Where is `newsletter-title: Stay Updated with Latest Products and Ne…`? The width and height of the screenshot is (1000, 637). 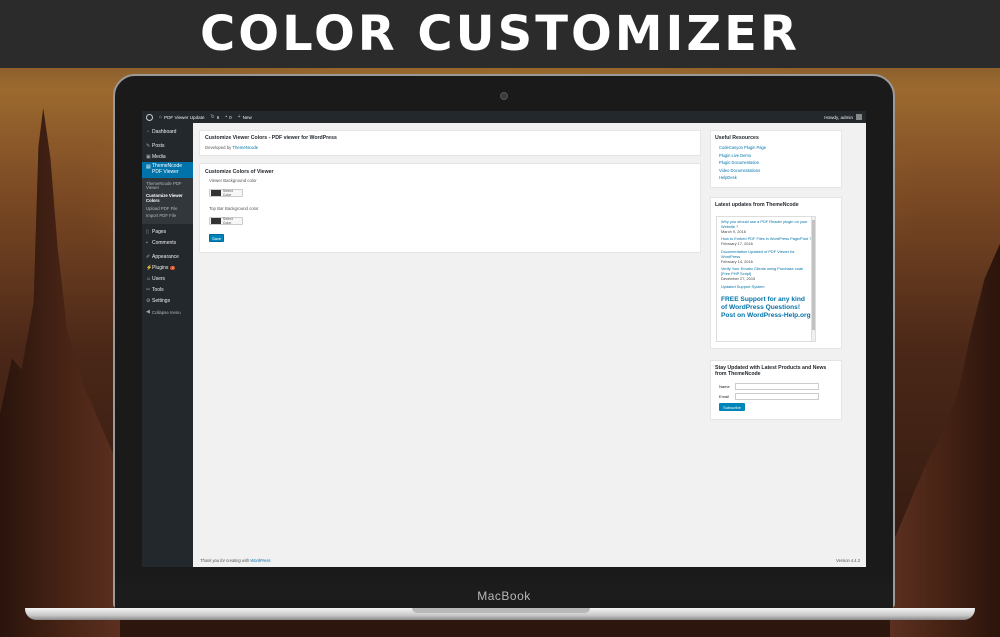 newsletter-title: Stay Updated with Latest Products and Ne… is located at coordinates (771, 371).